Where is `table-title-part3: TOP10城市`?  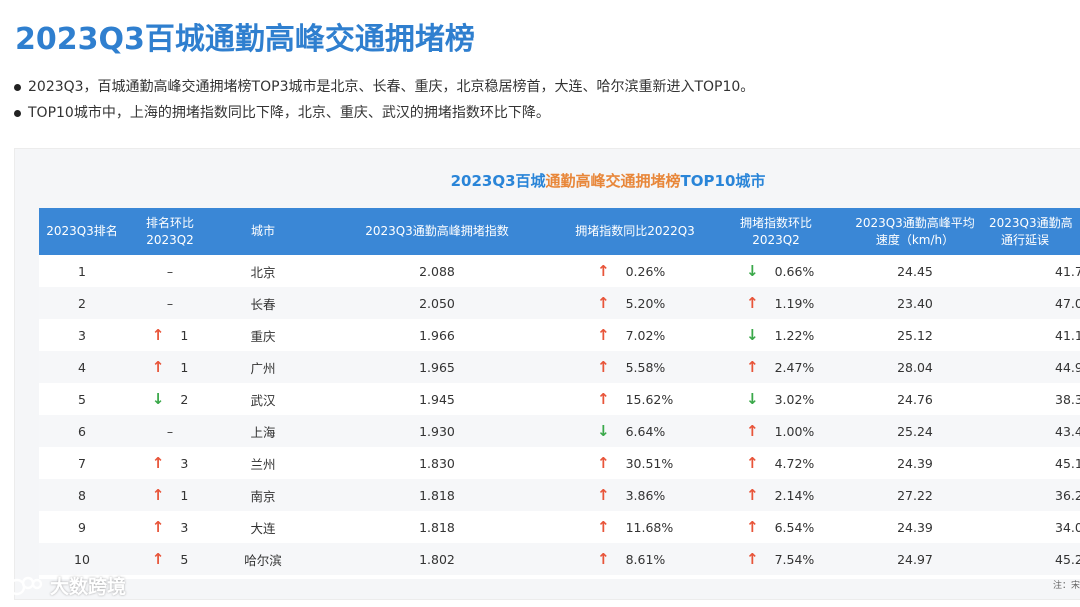
table-title-part3: TOP10城市 is located at coordinates (723, 181).